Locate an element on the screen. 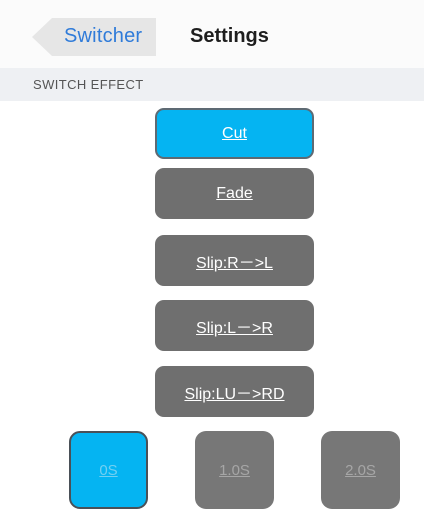 The image size is (424, 513). back-button-label: Switcher is located at coordinates (103, 36).